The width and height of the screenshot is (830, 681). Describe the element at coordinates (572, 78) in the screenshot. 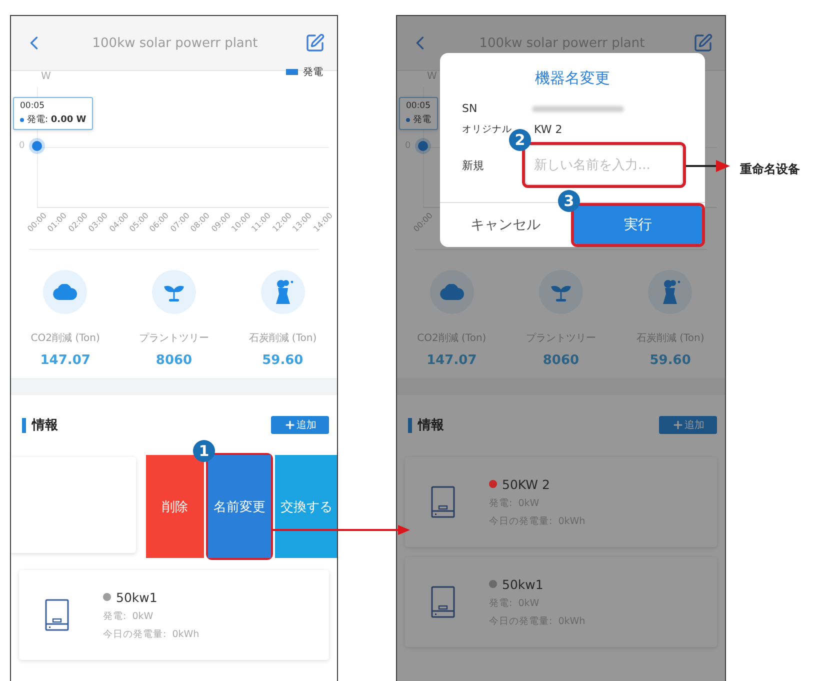

I see `dialog-title: 機器名変更` at that location.